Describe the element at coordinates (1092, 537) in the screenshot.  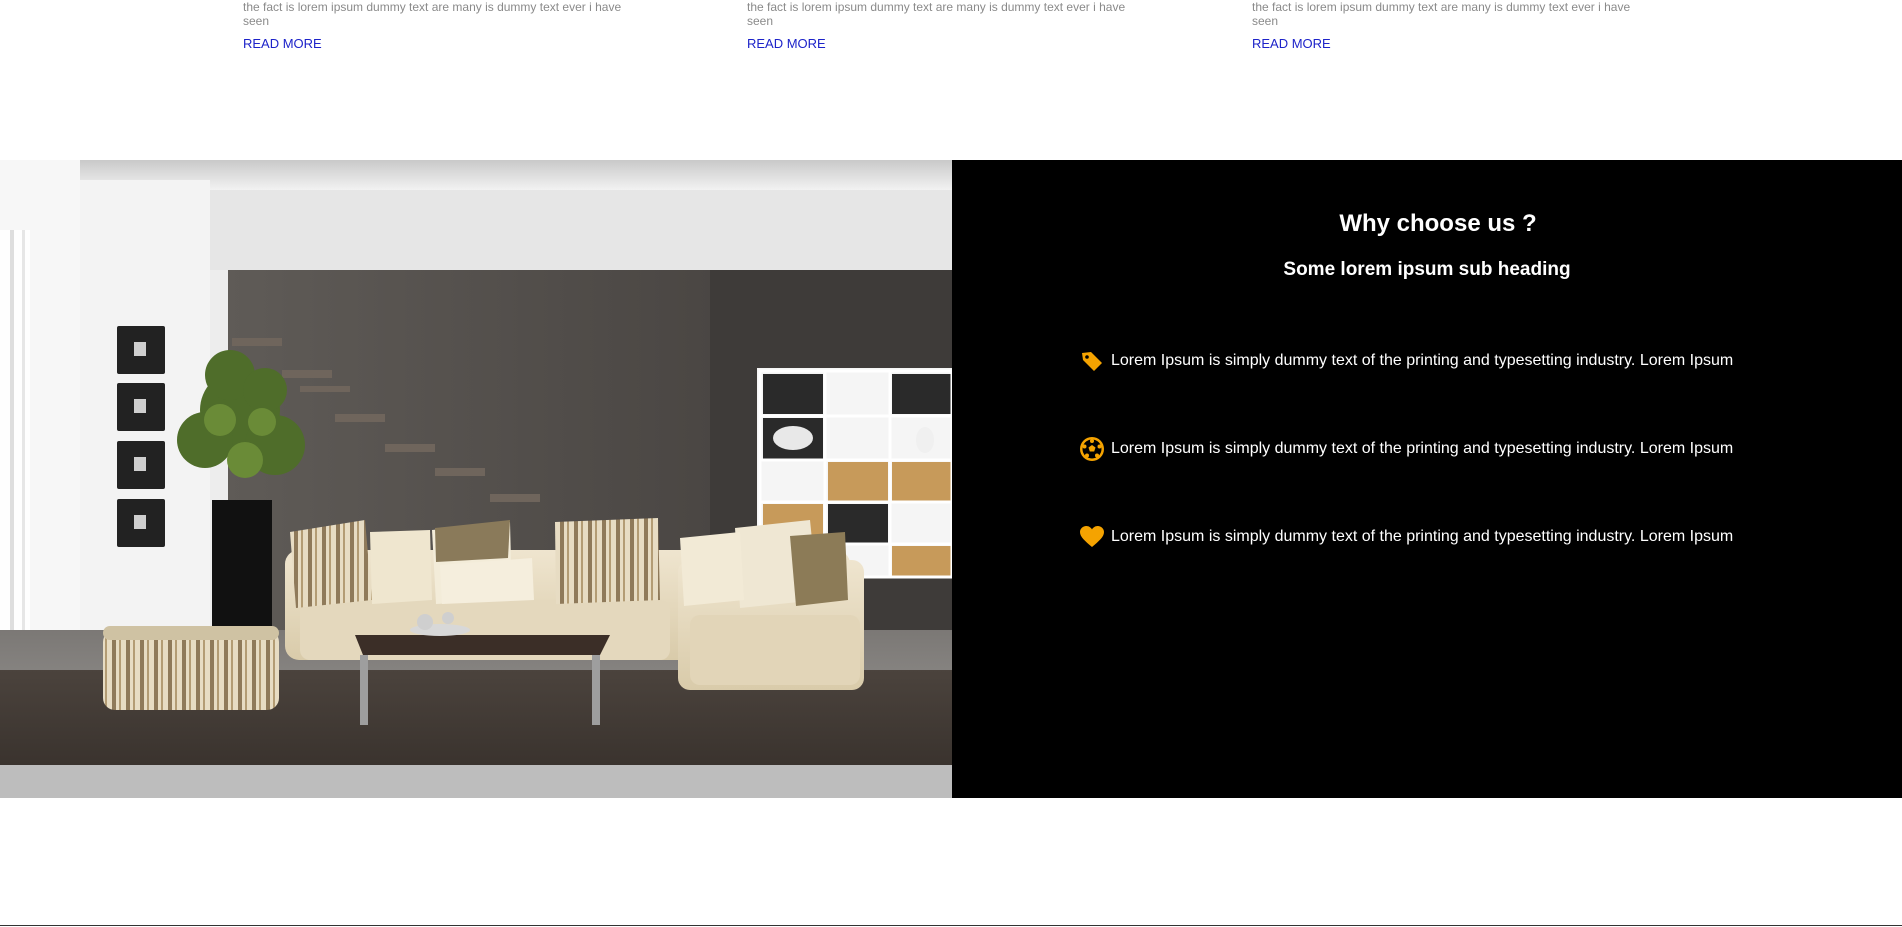
I see `heart-icon` at that location.